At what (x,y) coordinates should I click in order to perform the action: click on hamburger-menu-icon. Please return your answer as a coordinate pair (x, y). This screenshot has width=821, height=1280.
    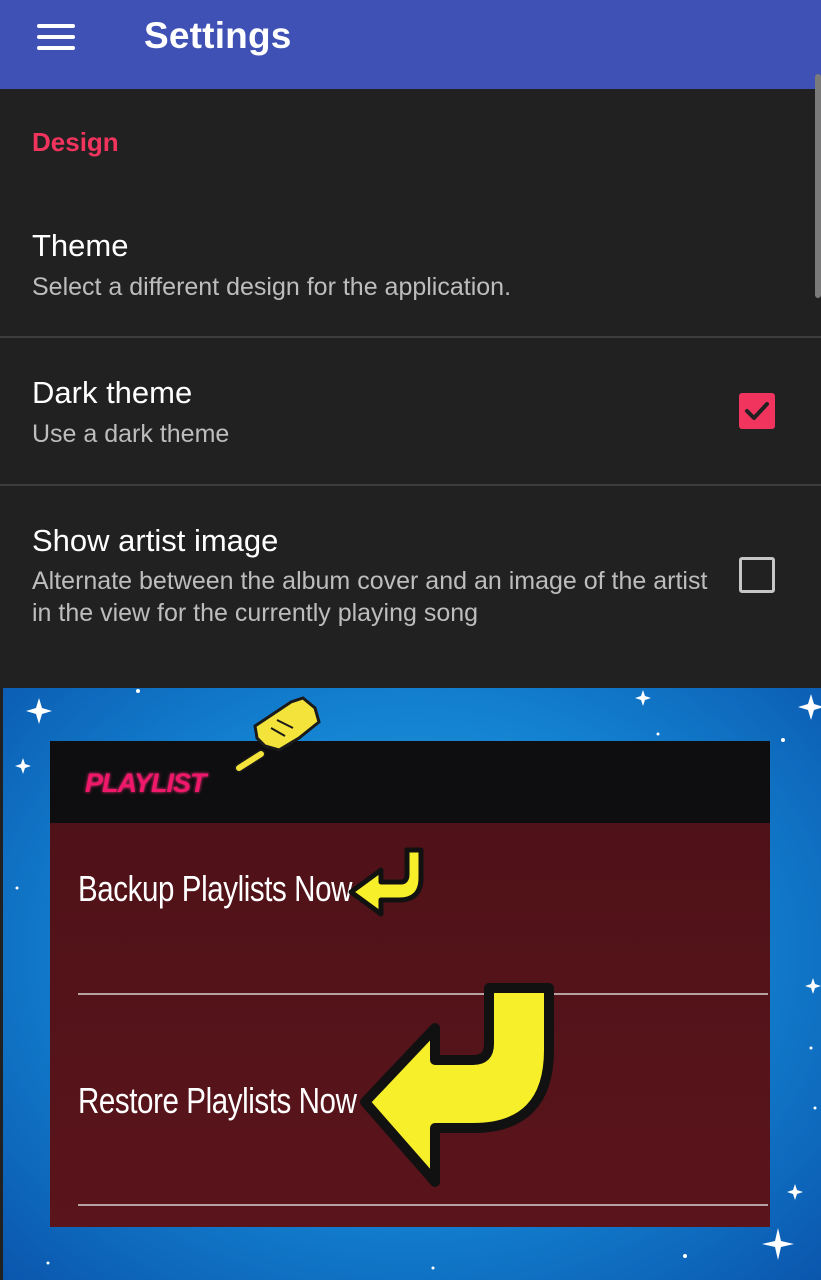
    Looking at the image, I should click on (56, 37).